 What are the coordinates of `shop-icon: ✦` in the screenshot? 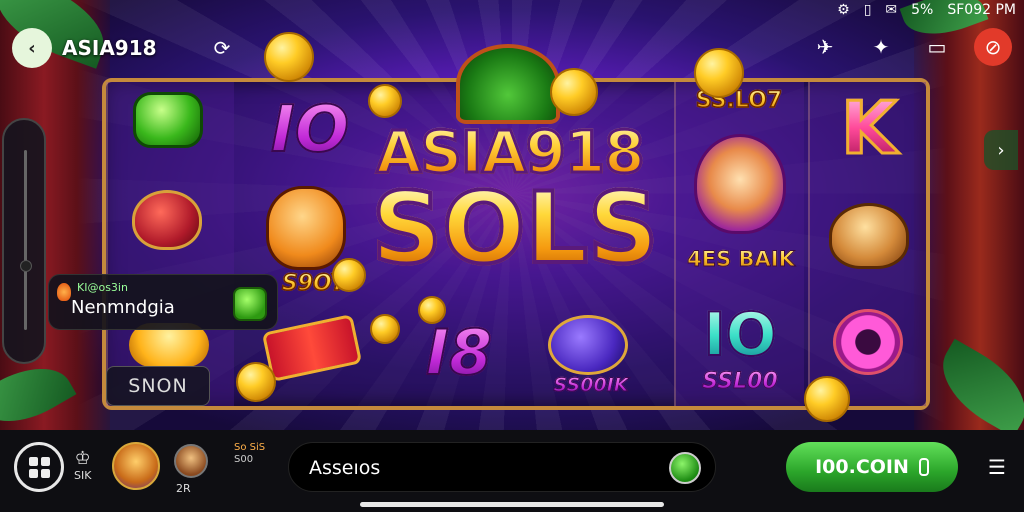 It's located at (881, 47).